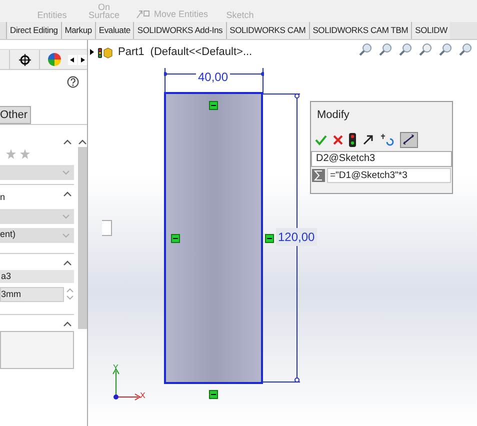 The image size is (477, 426). I want to click on ribbon-tab: Markup, so click(77, 30).